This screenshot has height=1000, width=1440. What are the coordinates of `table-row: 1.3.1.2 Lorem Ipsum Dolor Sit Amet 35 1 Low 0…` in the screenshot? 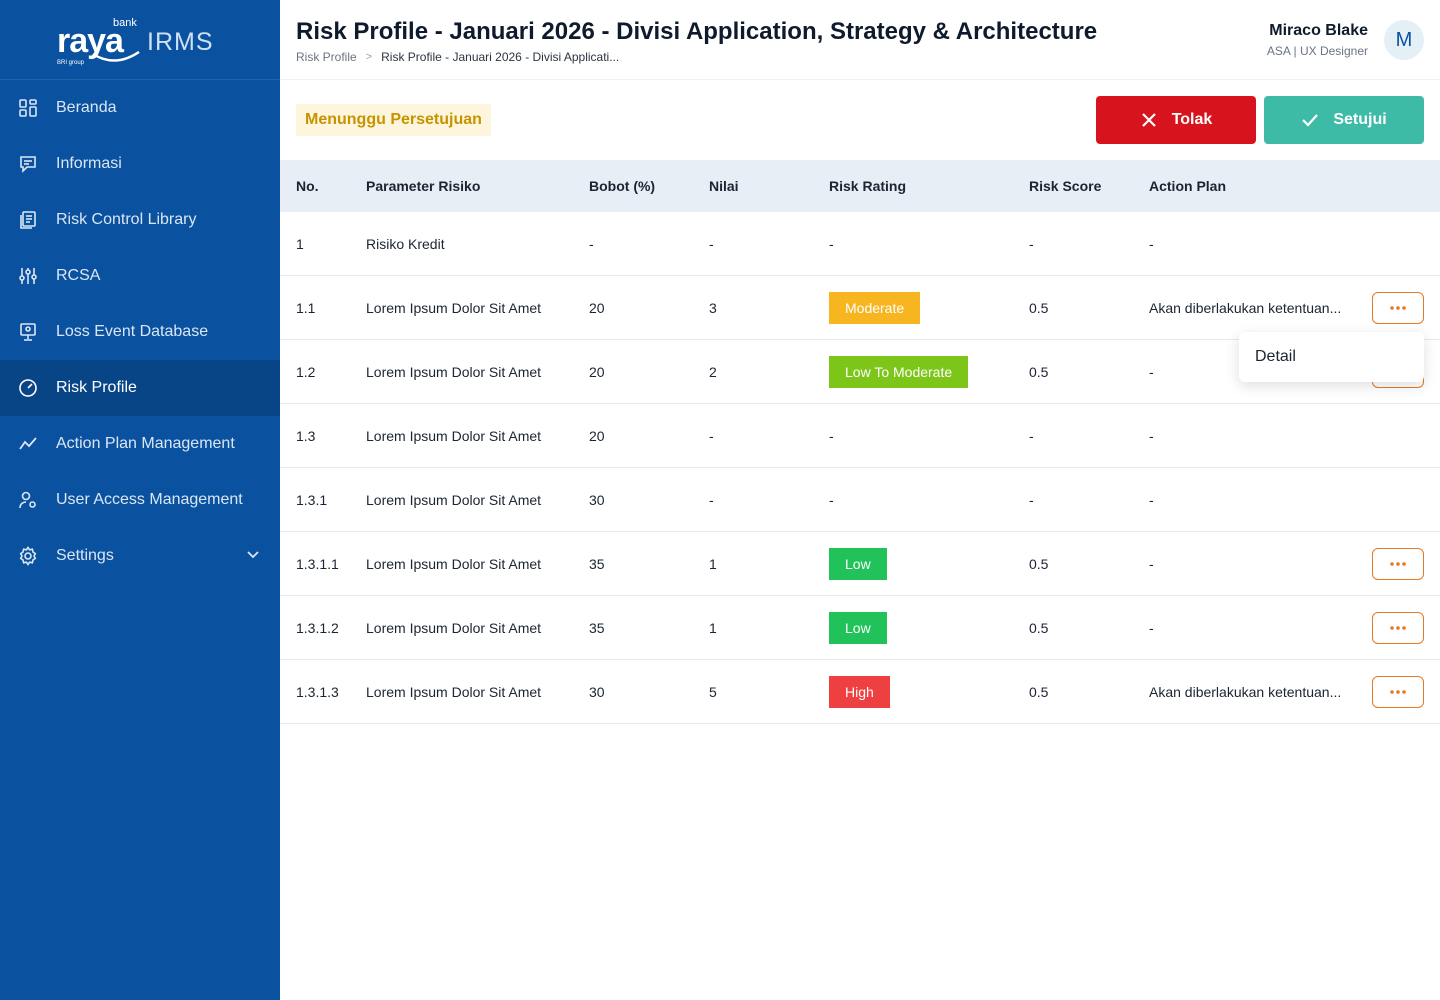 It's located at (860, 628).